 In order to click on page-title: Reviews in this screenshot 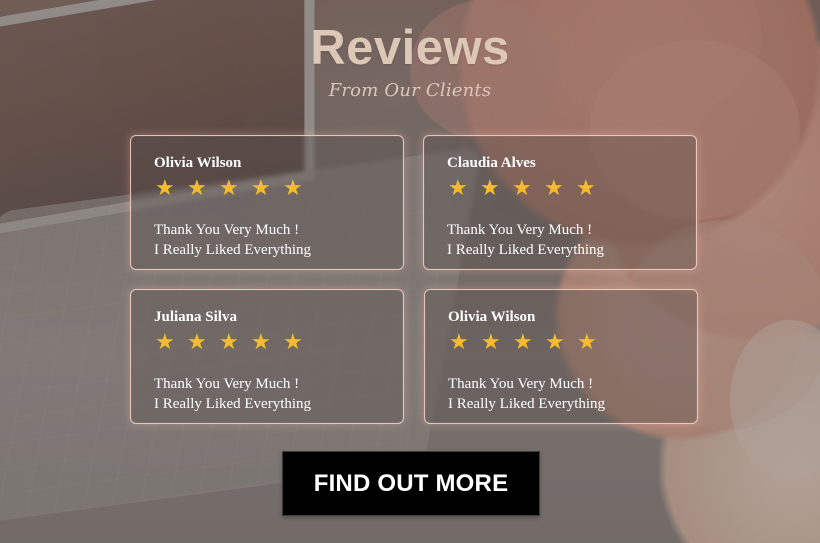, I will do `click(410, 48)`.